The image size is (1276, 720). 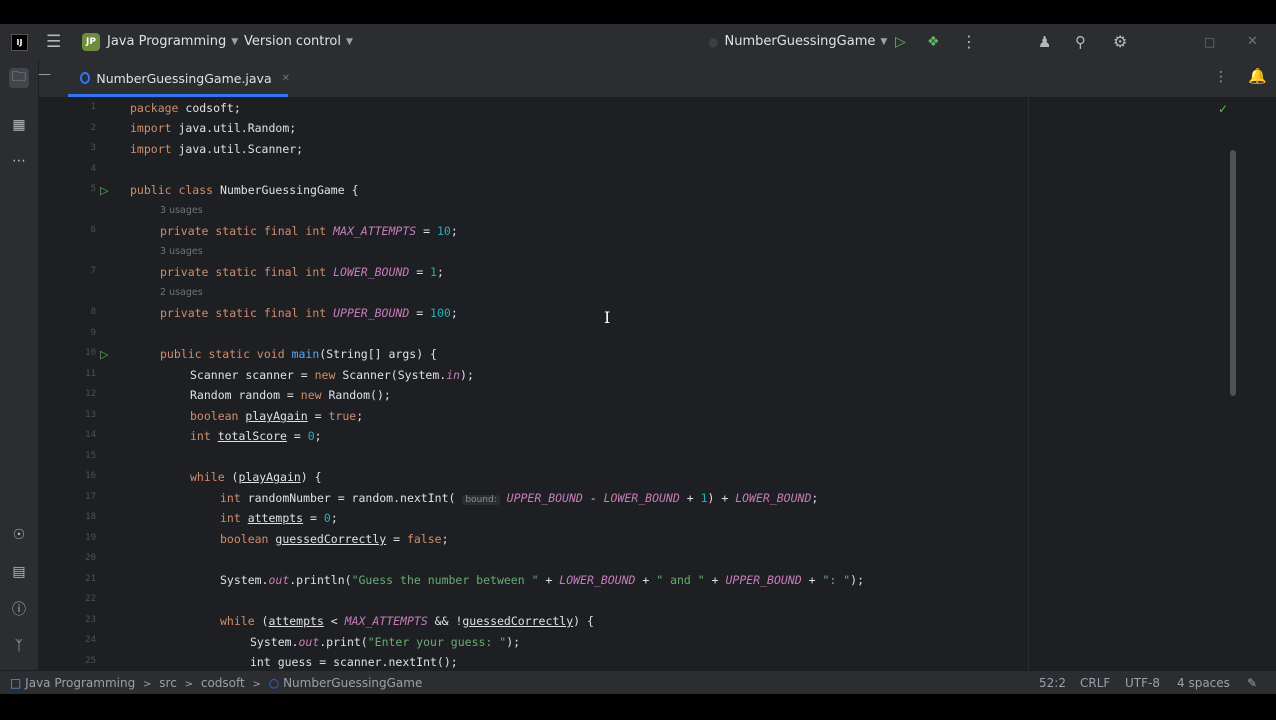 I want to click on vcs-widget-icon: □, so click(x=16, y=683).